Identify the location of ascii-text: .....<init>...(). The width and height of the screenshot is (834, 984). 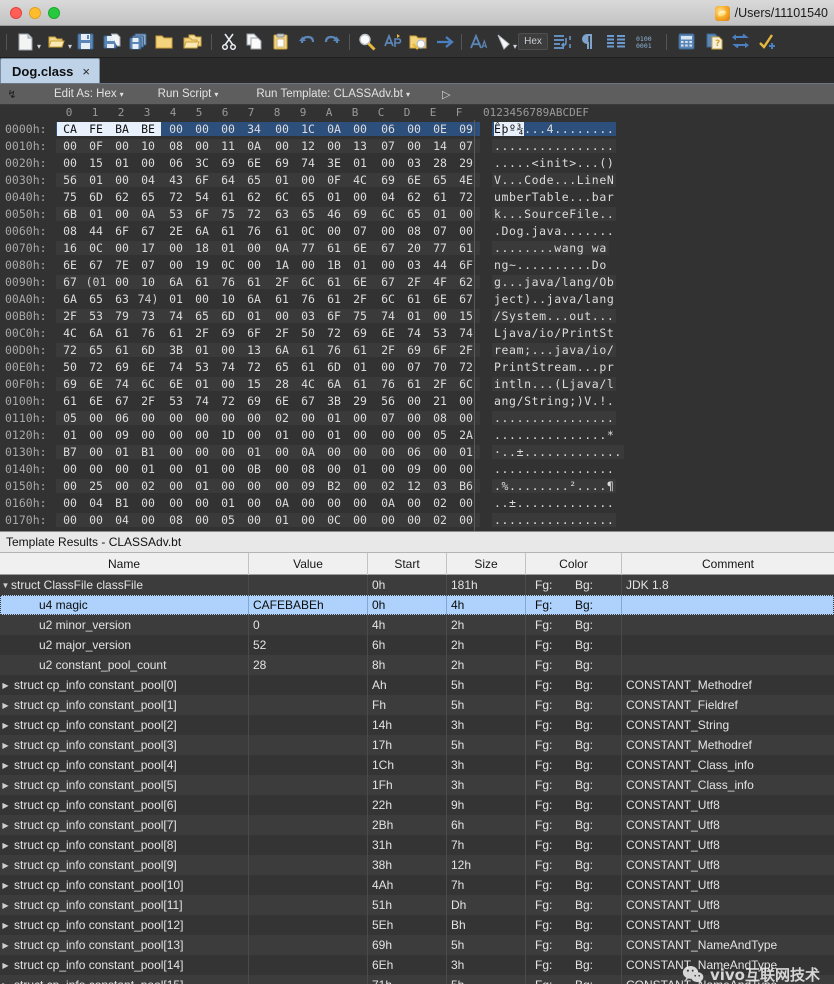
(554, 163).